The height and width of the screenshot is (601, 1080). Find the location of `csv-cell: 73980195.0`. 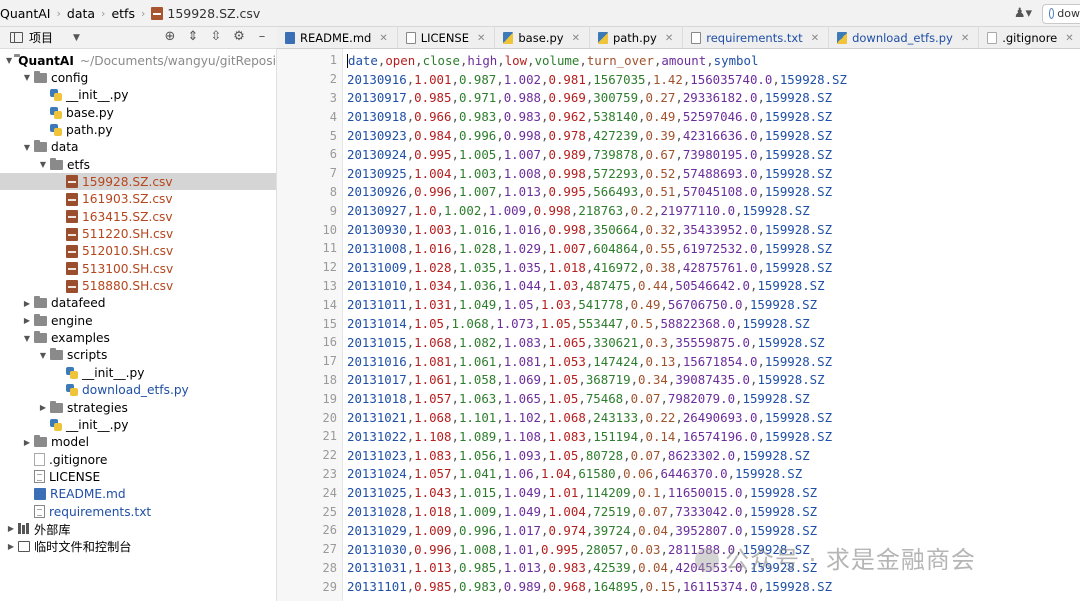

csv-cell: 73980195.0 is located at coordinates (720, 154).